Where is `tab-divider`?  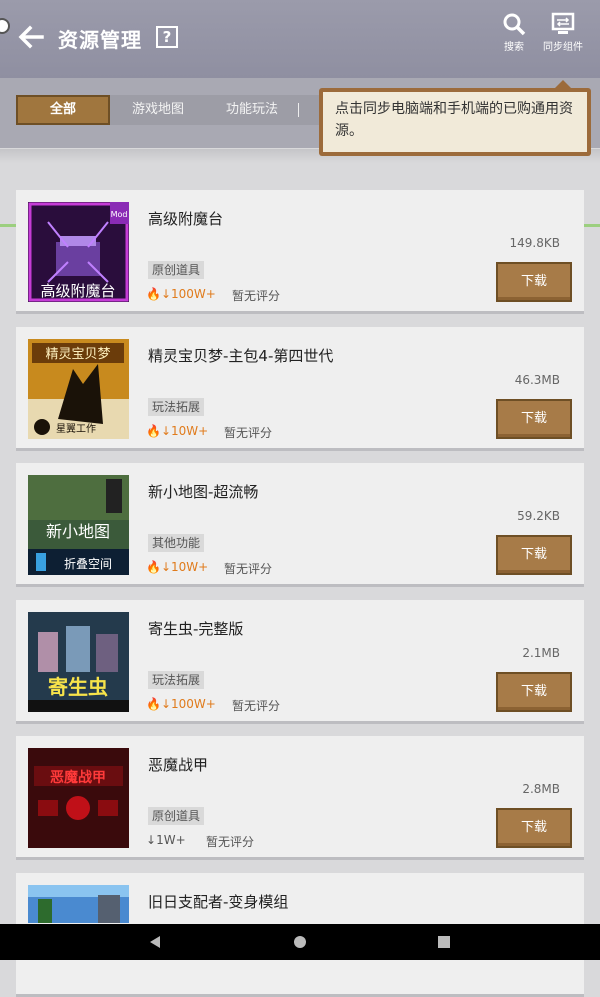
tab-divider is located at coordinates (298, 110).